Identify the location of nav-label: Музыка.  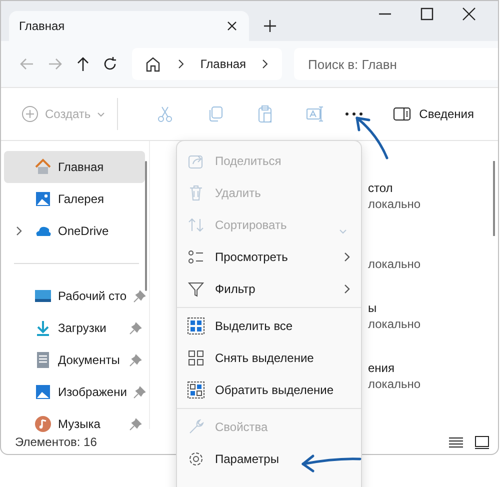
(79, 424).